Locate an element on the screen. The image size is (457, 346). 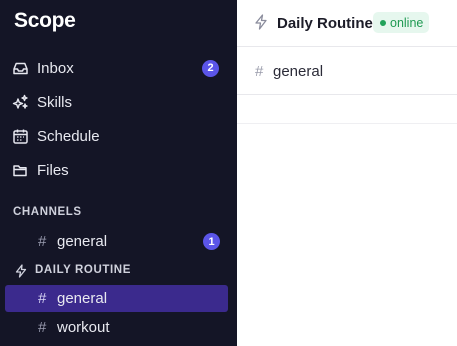
calendar-icon is located at coordinates (20, 136).